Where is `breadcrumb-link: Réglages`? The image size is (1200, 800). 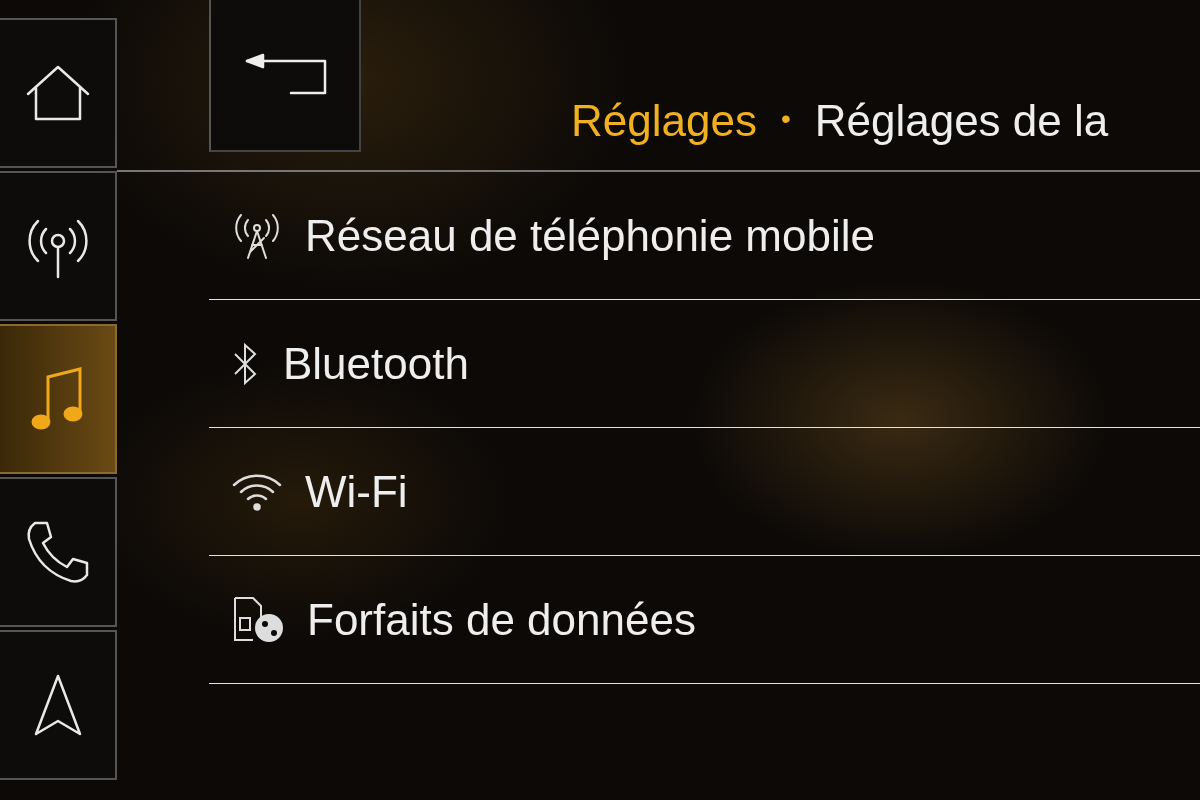 breadcrumb-link: Réglages is located at coordinates (664, 129).